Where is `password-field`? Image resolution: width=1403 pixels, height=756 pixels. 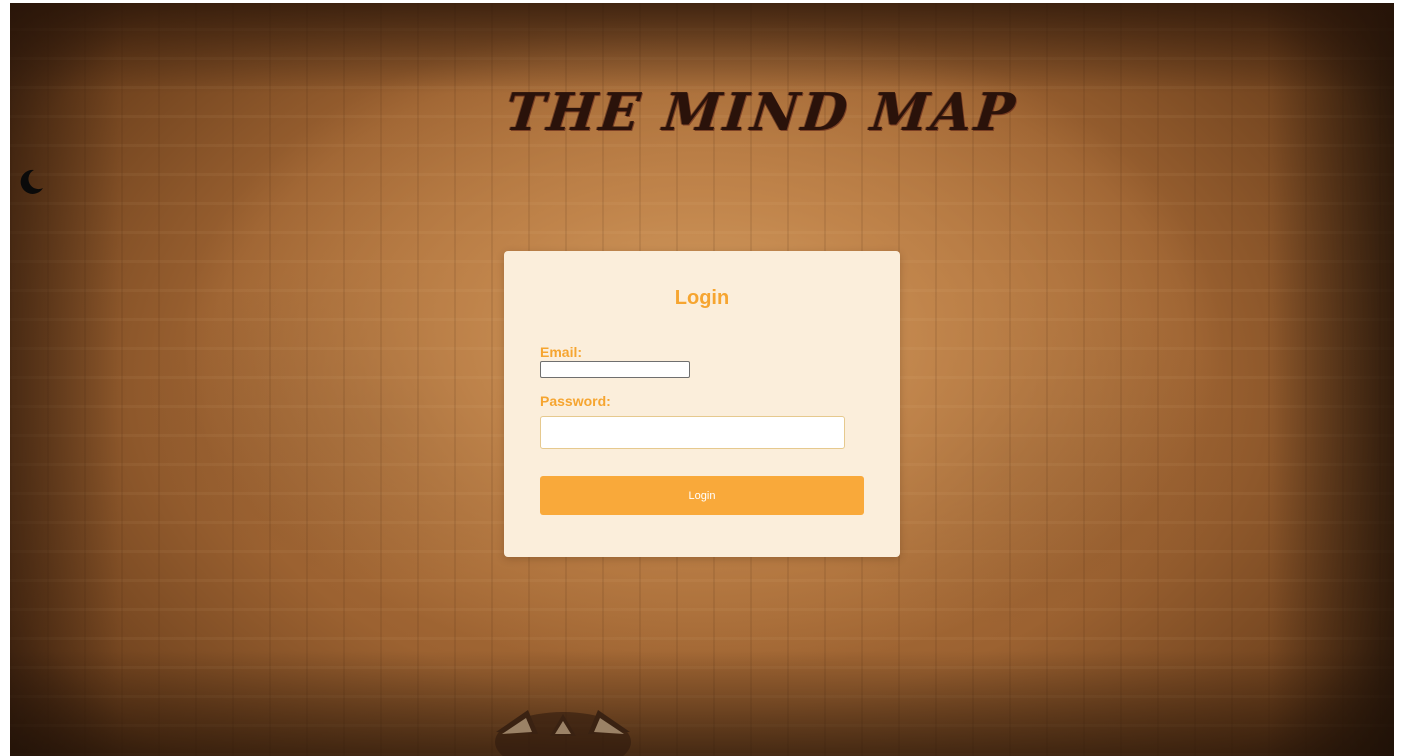
password-field is located at coordinates (692, 432).